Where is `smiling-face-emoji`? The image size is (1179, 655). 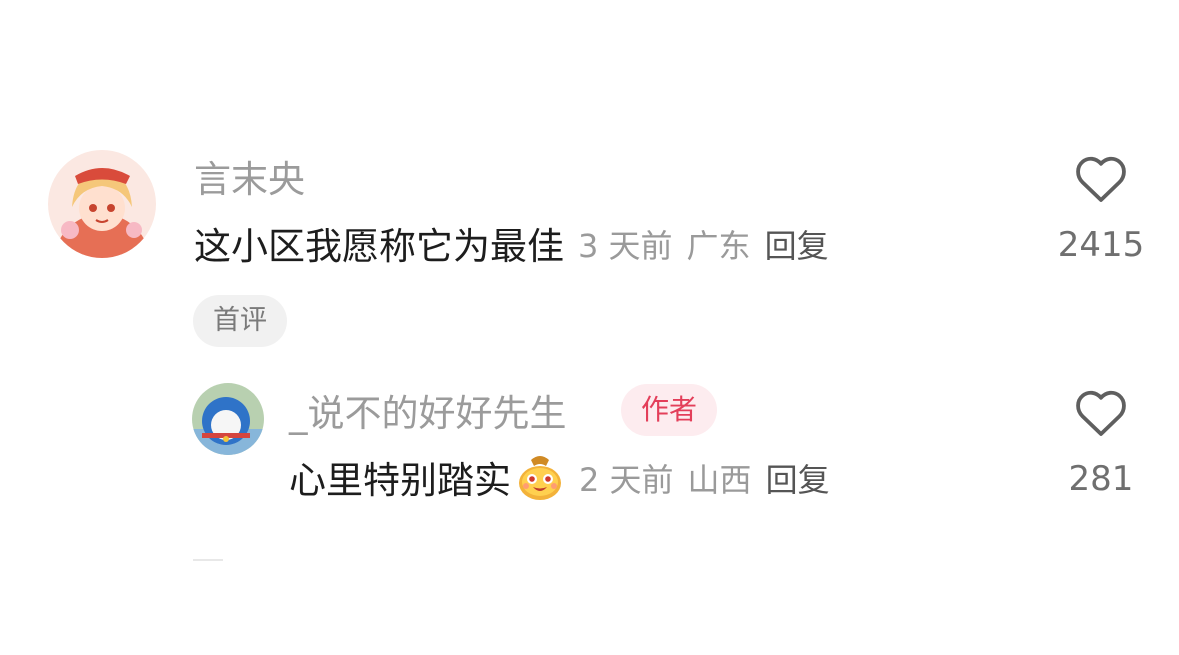 smiling-face-emoji is located at coordinates (540, 477).